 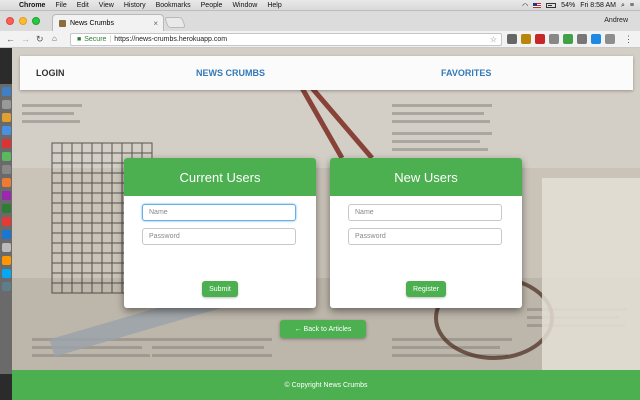 What do you see at coordinates (32, 5) in the screenshot?
I see `menu-chrome: Chrome` at bounding box center [32, 5].